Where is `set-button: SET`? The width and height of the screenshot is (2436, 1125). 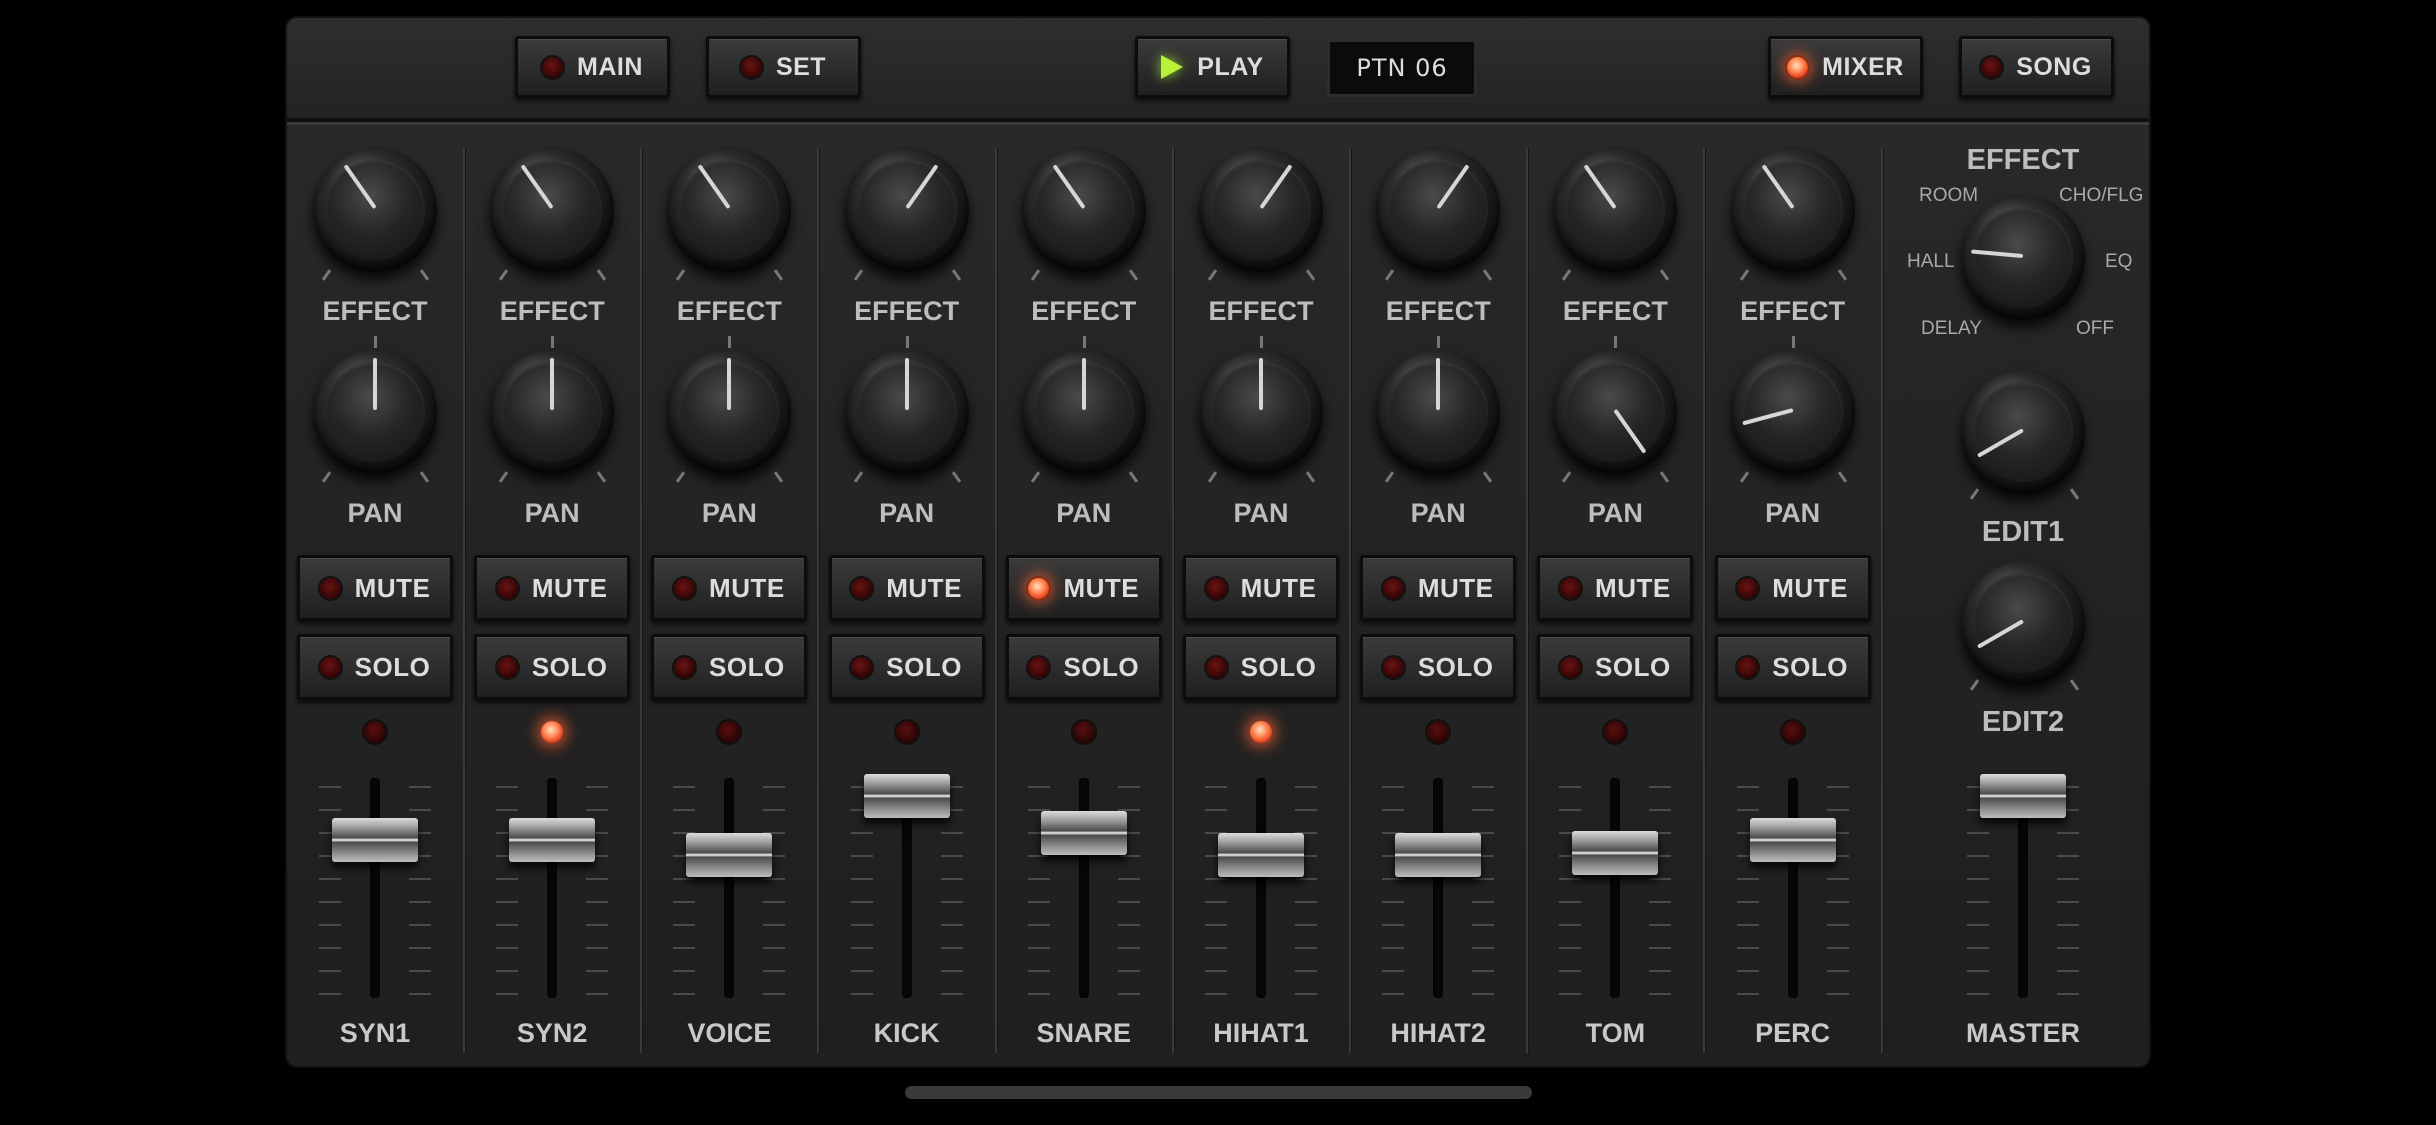
set-button: SET is located at coordinates (783, 67).